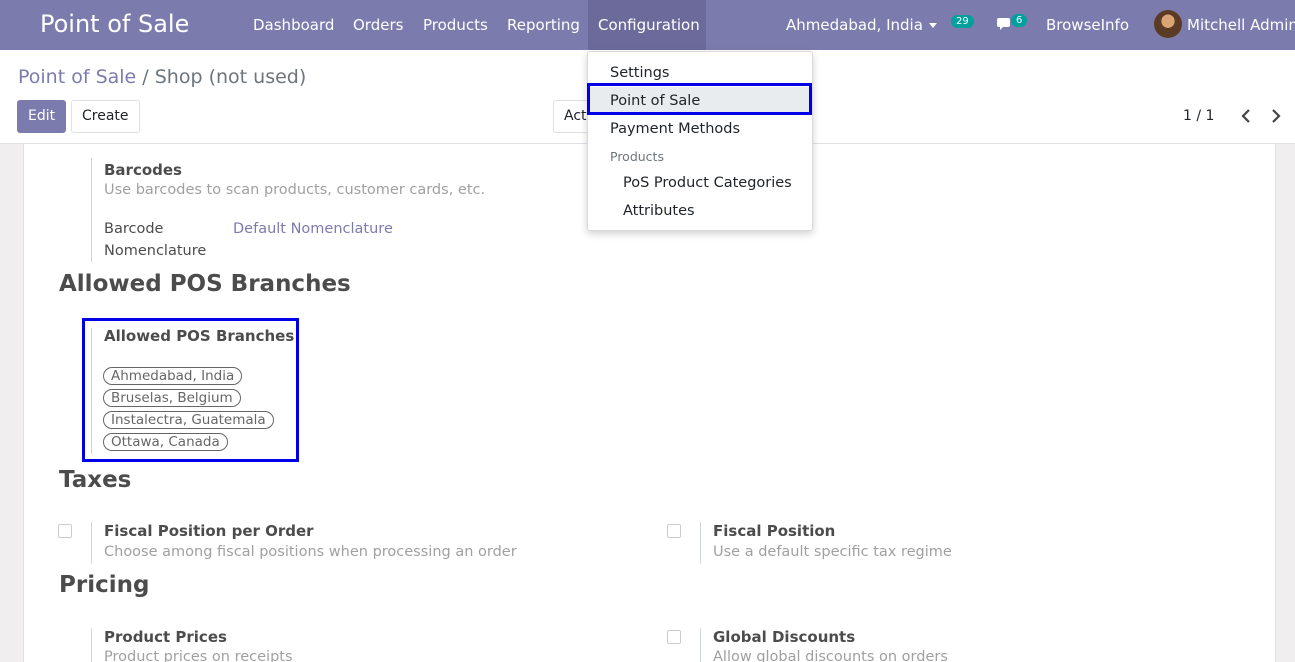 The width and height of the screenshot is (1295, 662). What do you see at coordinates (832, 552) in the screenshot?
I see `fiscal-position-description: Use a default specific tax regime` at bounding box center [832, 552].